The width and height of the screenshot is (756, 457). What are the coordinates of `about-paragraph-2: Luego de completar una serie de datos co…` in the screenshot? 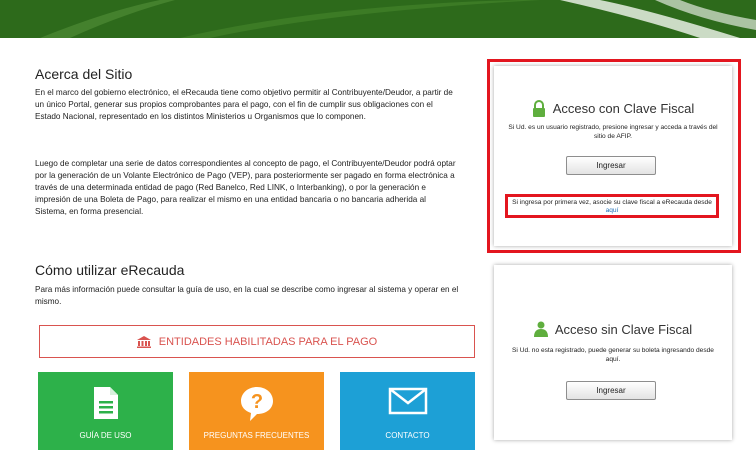 It's located at (245, 187).